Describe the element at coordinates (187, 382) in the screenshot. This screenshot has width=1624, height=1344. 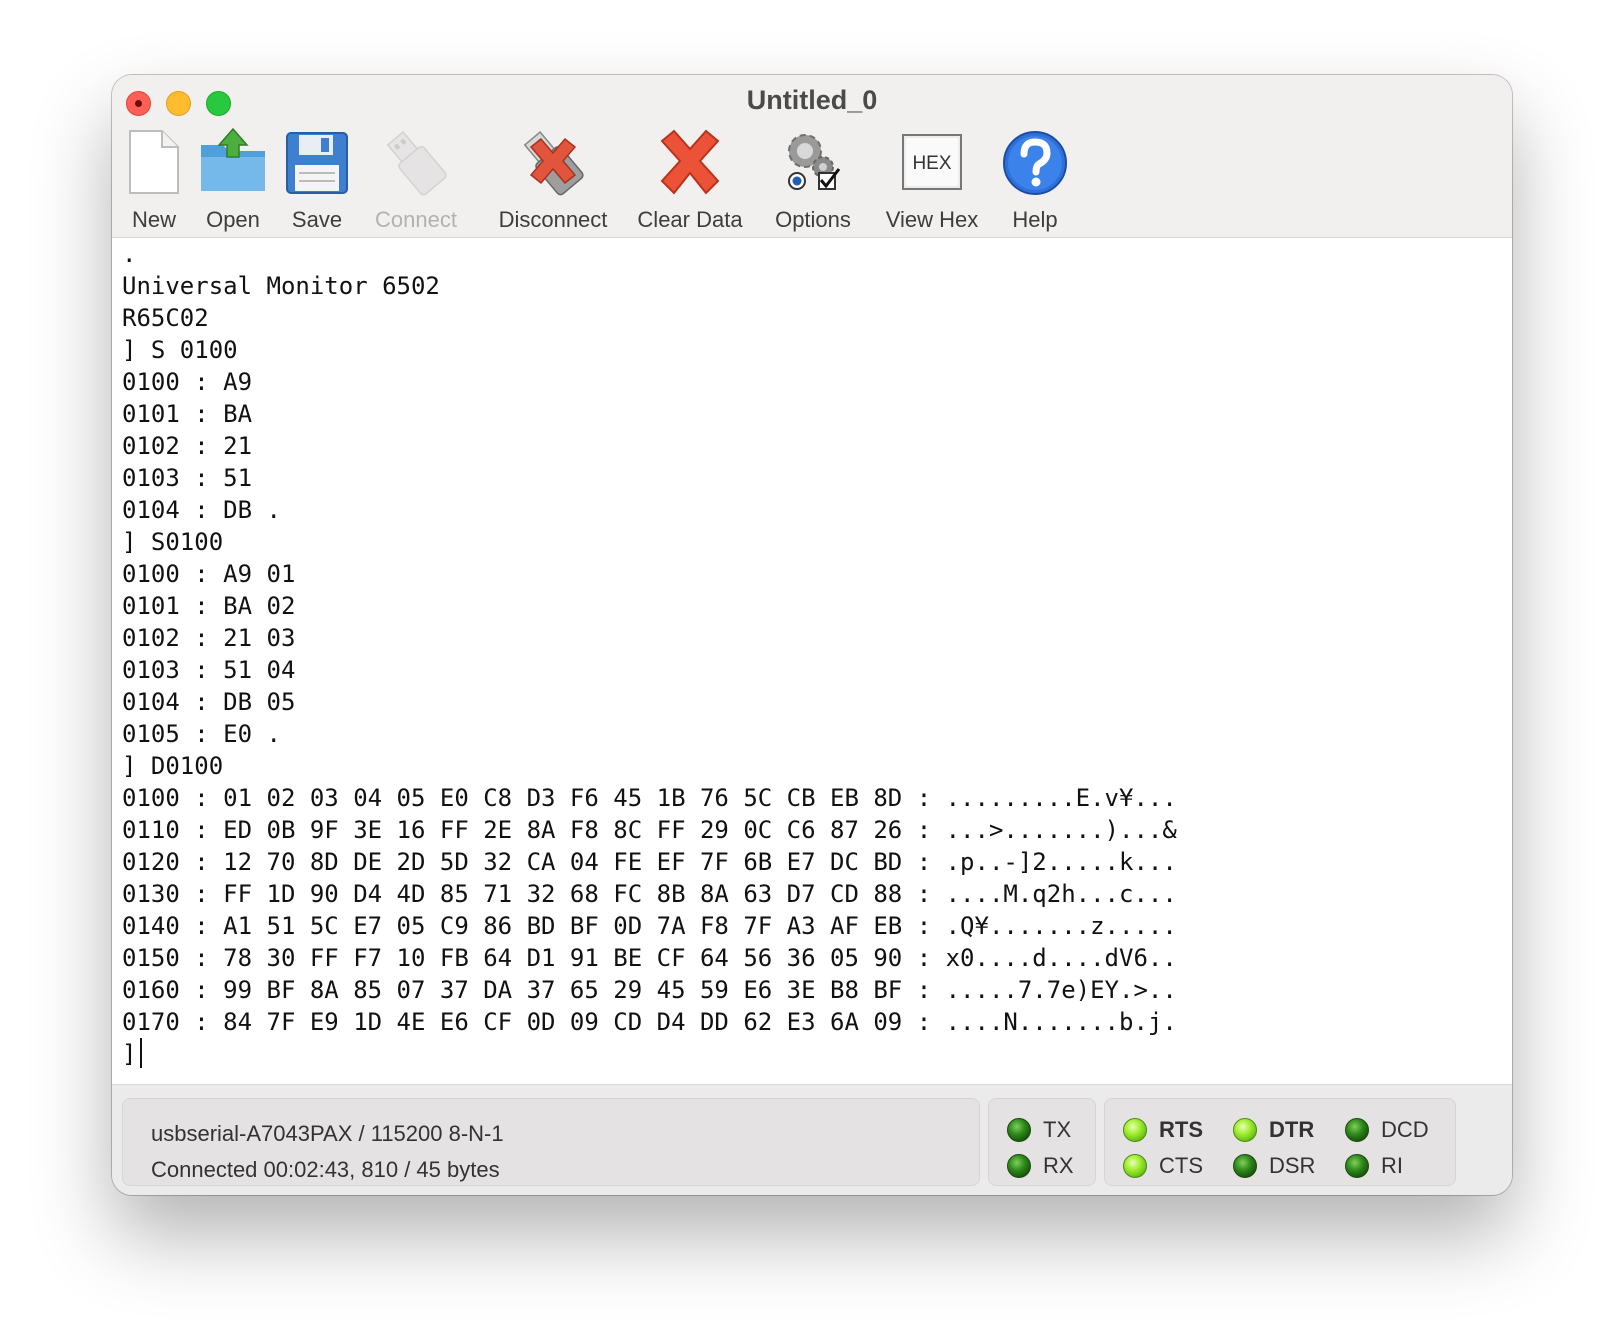
I see `terminal-line: 0100 : A9` at that location.